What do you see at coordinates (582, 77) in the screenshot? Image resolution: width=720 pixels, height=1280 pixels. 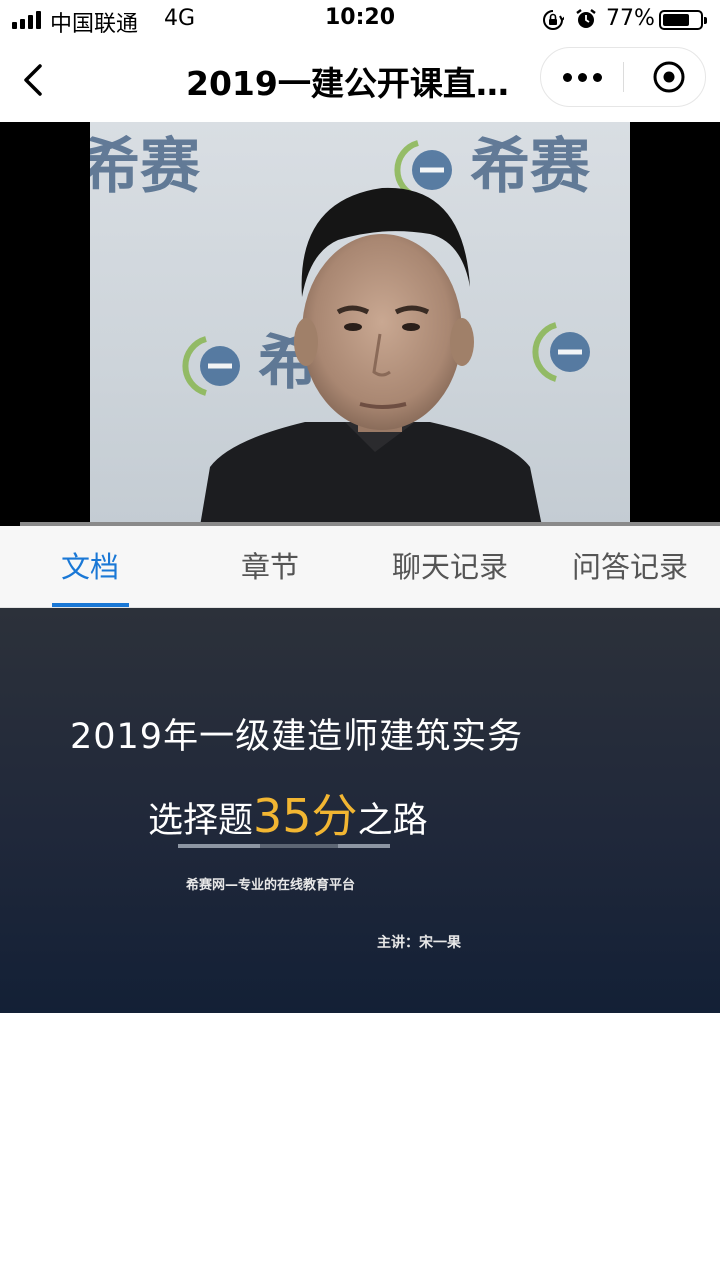 I see `more-icon` at bounding box center [582, 77].